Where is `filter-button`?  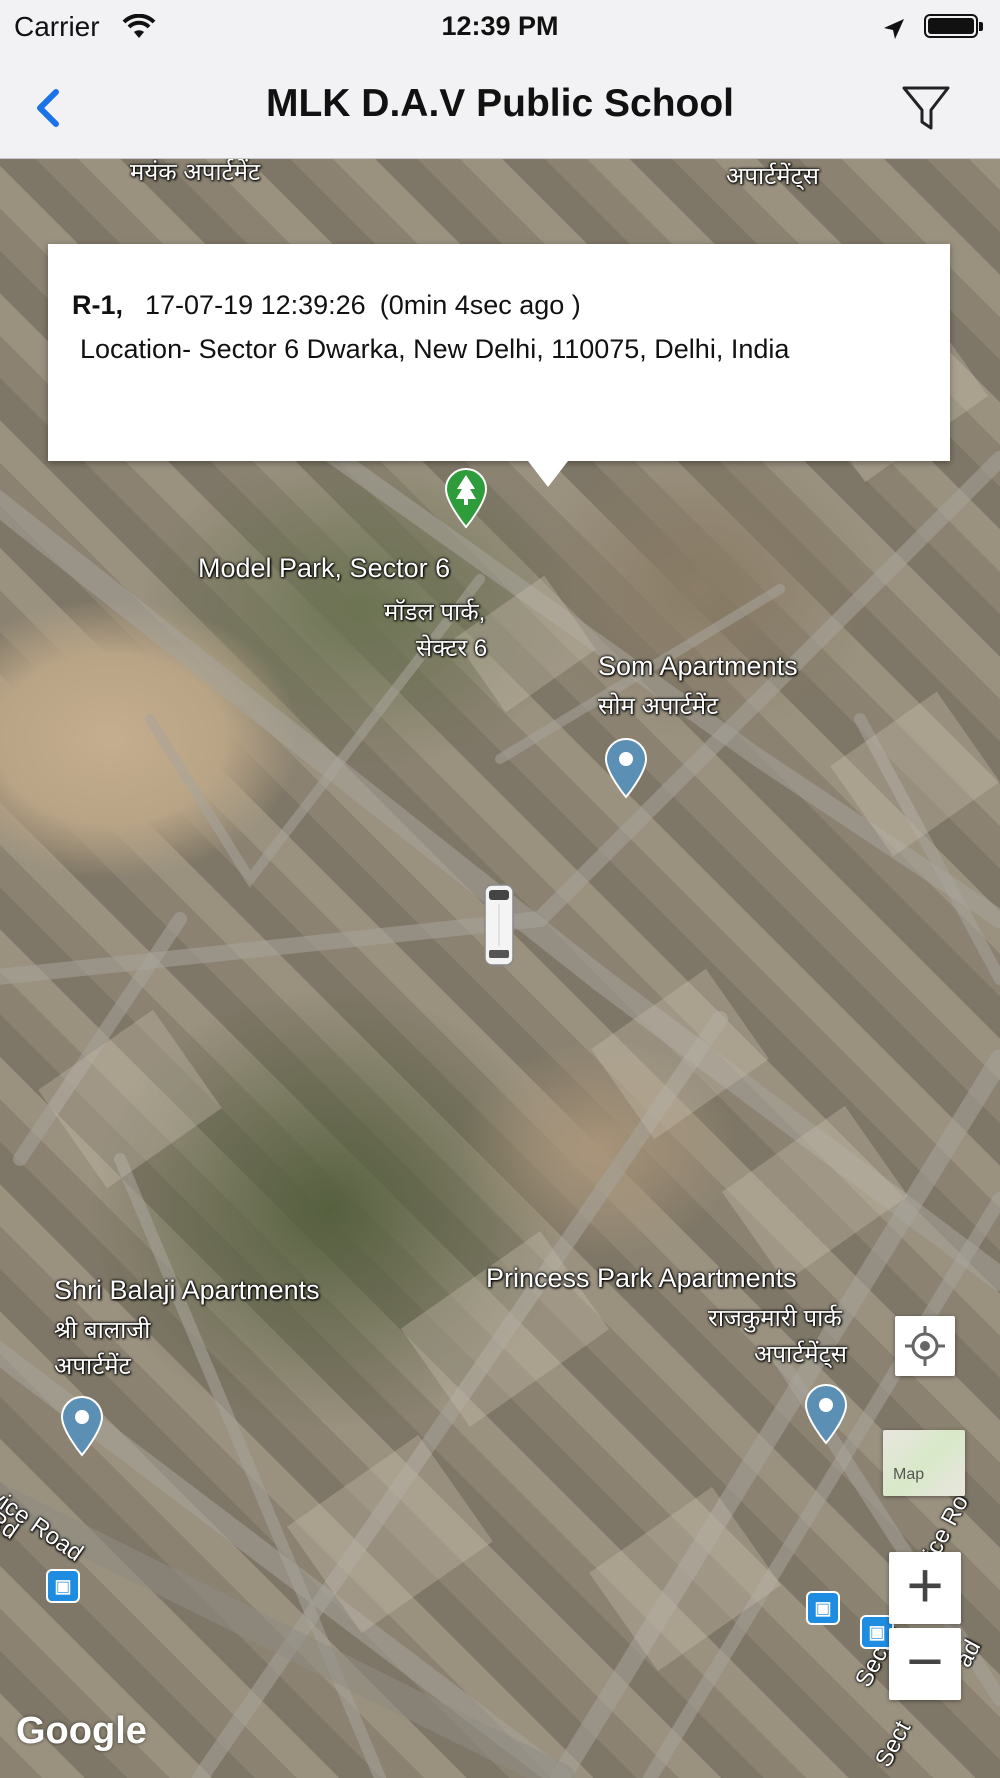 filter-button is located at coordinates (926, 108).